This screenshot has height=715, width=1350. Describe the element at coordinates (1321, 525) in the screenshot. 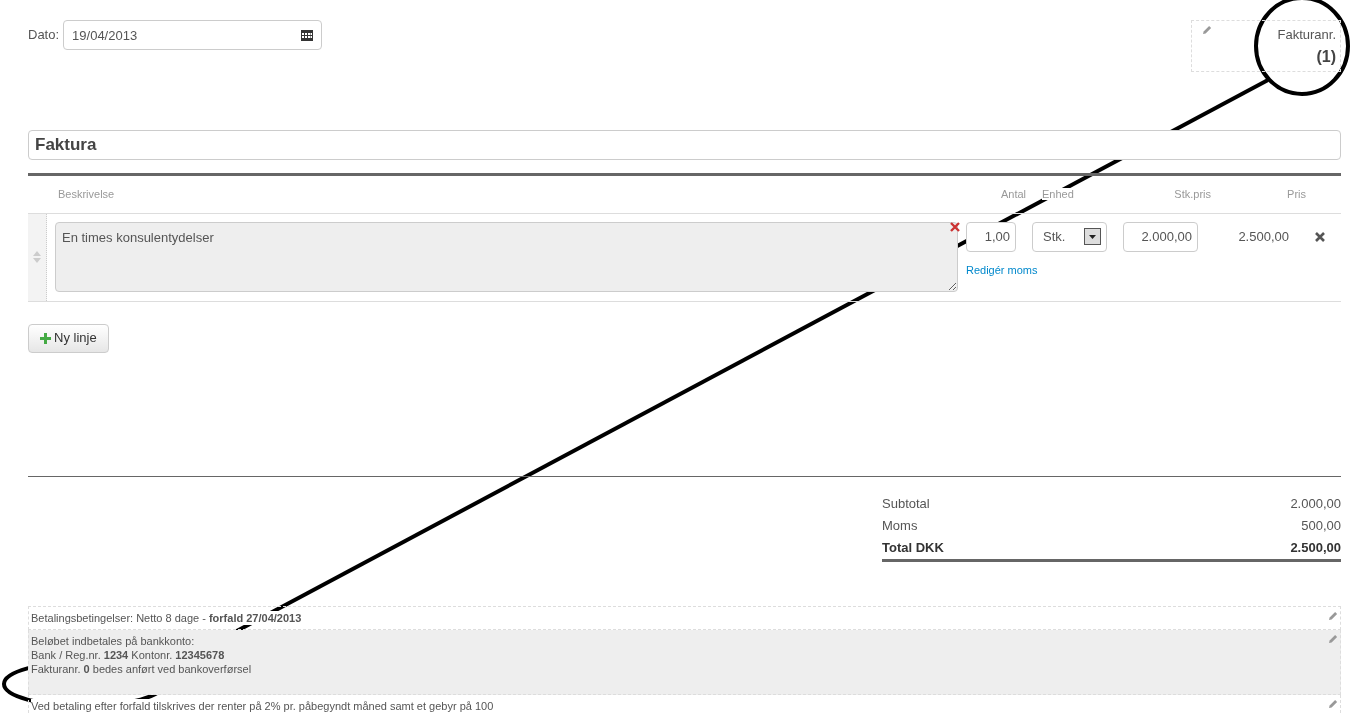

I see `total-value: 500,00` at that location.